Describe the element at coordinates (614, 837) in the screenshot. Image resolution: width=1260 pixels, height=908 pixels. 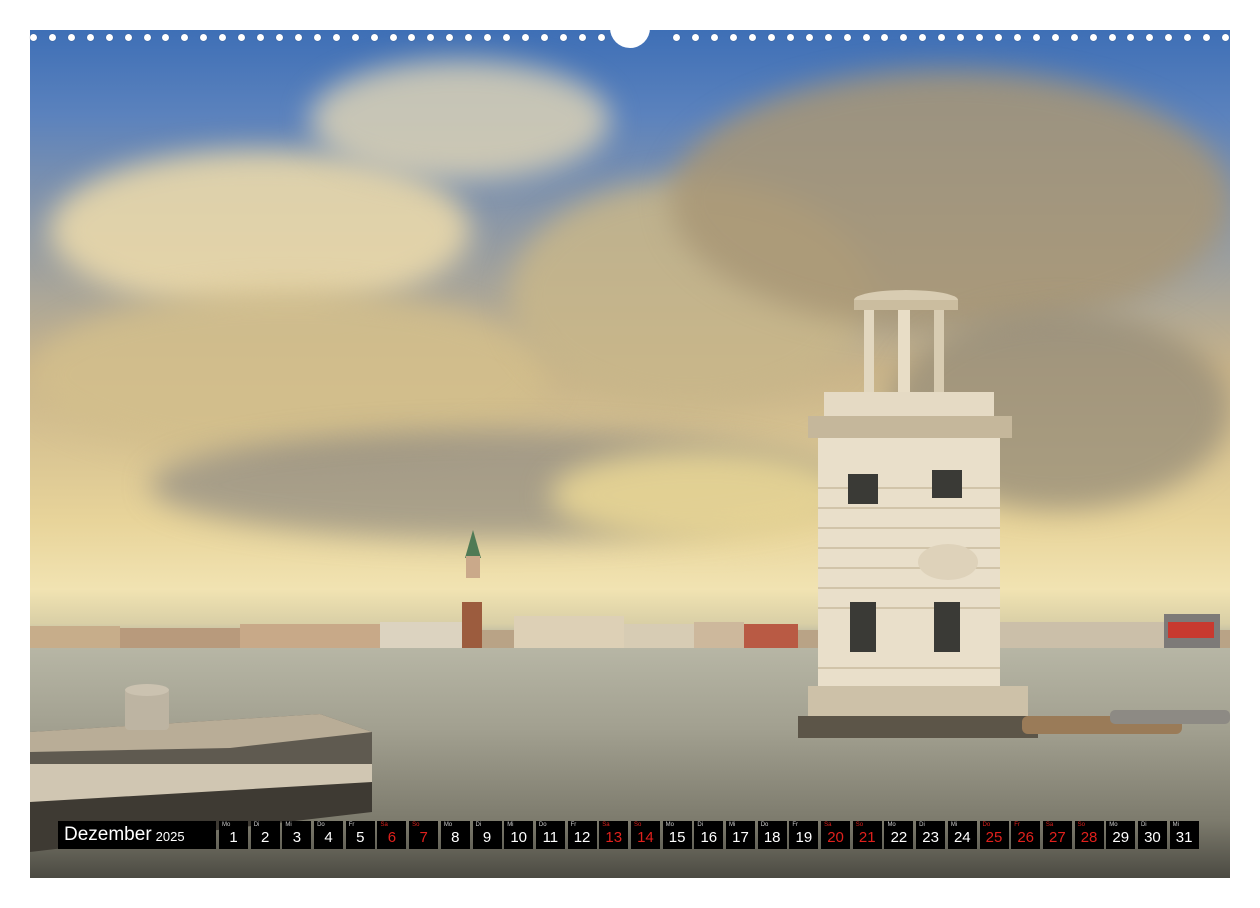
I see `day-number: 13` at that location.